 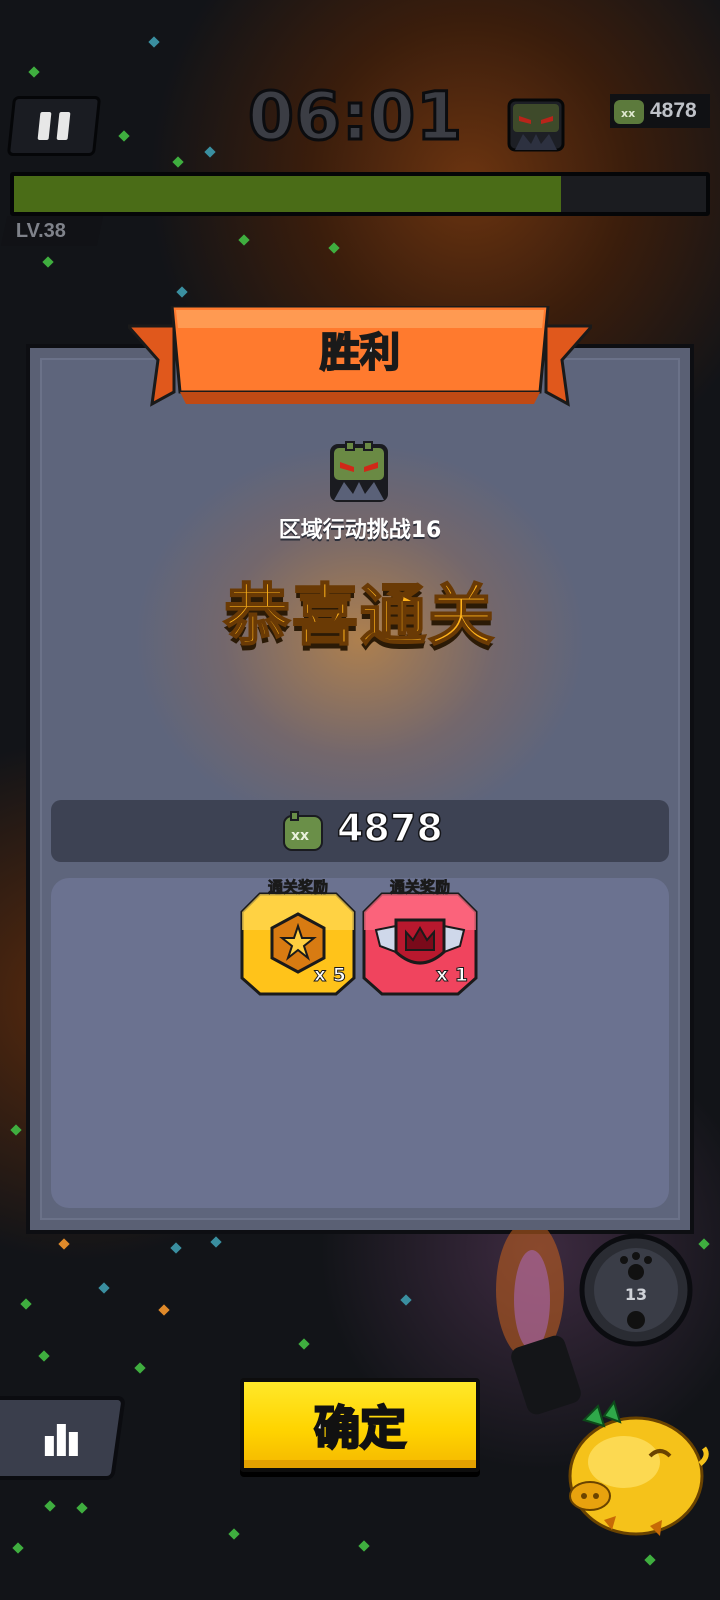 I want to click on kill-counter: xx 4878, so click(x=660, y=111).